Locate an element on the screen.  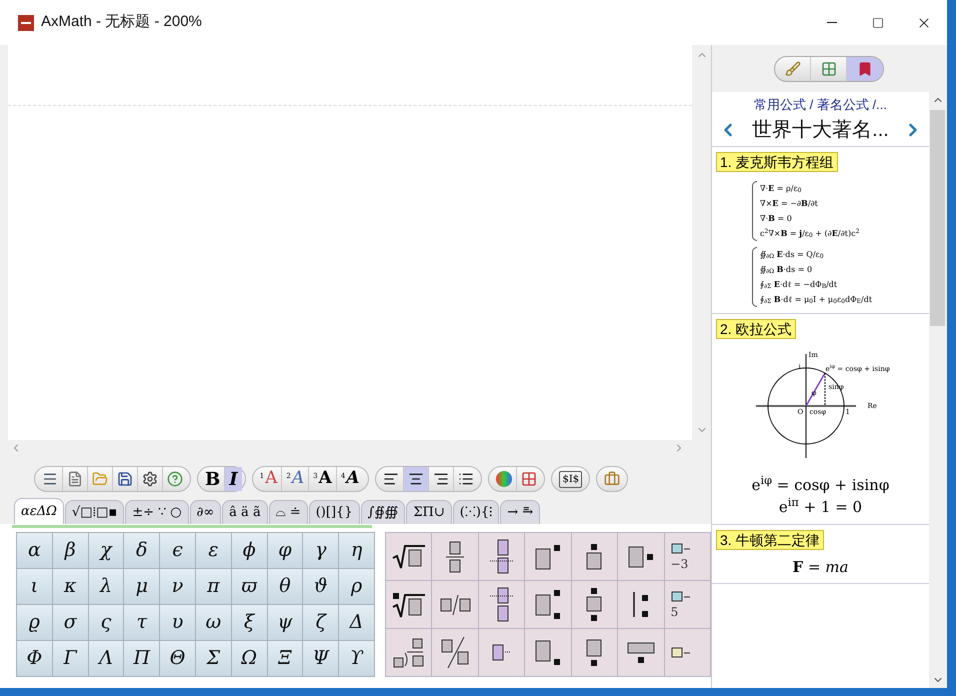
symbol-key: φ is located at coordinates (286, 551).